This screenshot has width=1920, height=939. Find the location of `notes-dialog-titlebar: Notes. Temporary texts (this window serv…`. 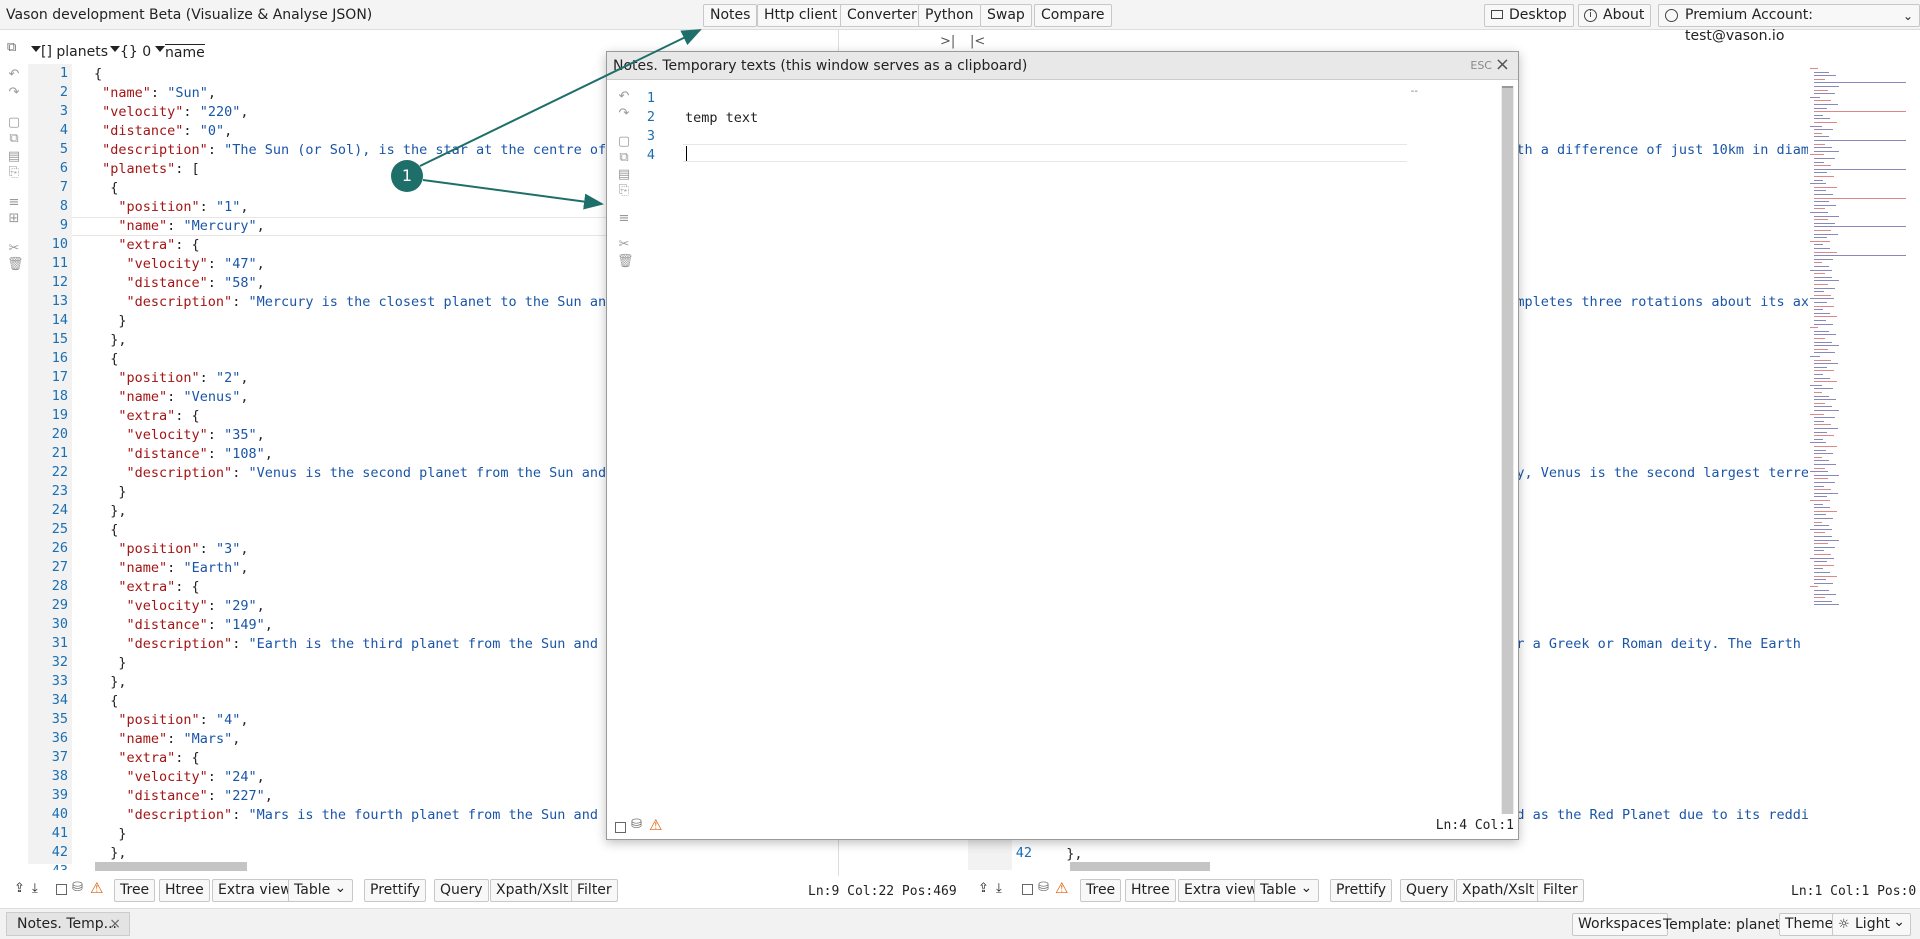

notes-dialog-titlebar: Notes. Temporary texts (this window serv… is located at coordinates (1062, 66).